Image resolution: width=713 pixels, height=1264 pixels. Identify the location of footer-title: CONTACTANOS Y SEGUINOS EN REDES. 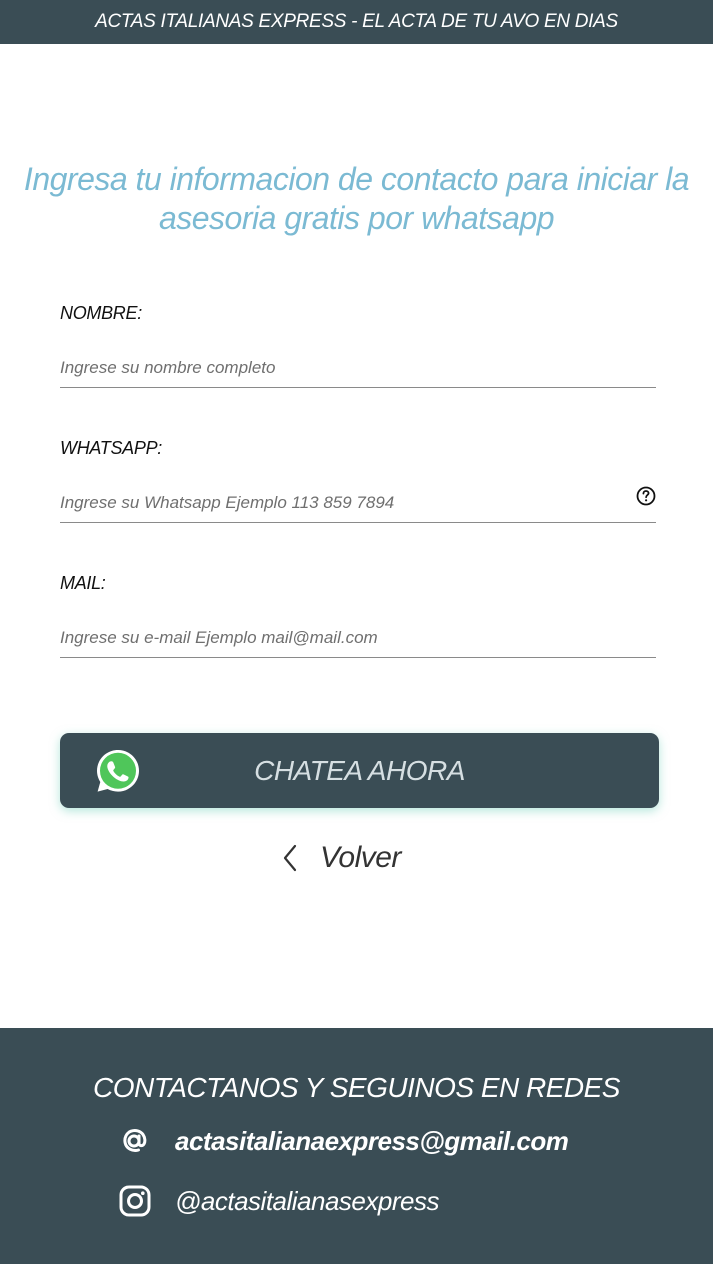
(356, 1087).